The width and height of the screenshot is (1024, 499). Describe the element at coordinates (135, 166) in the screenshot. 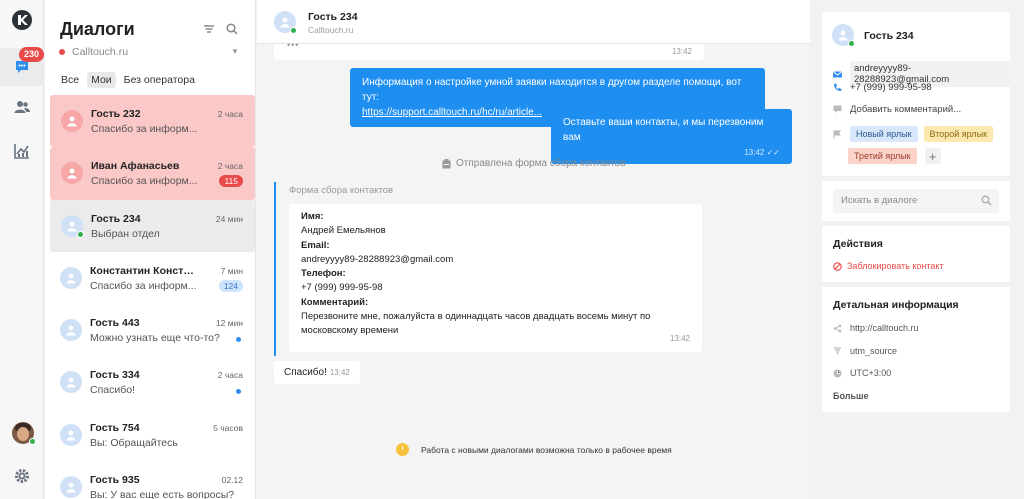

I see `item-name: Иван Афанасьев` at that location.